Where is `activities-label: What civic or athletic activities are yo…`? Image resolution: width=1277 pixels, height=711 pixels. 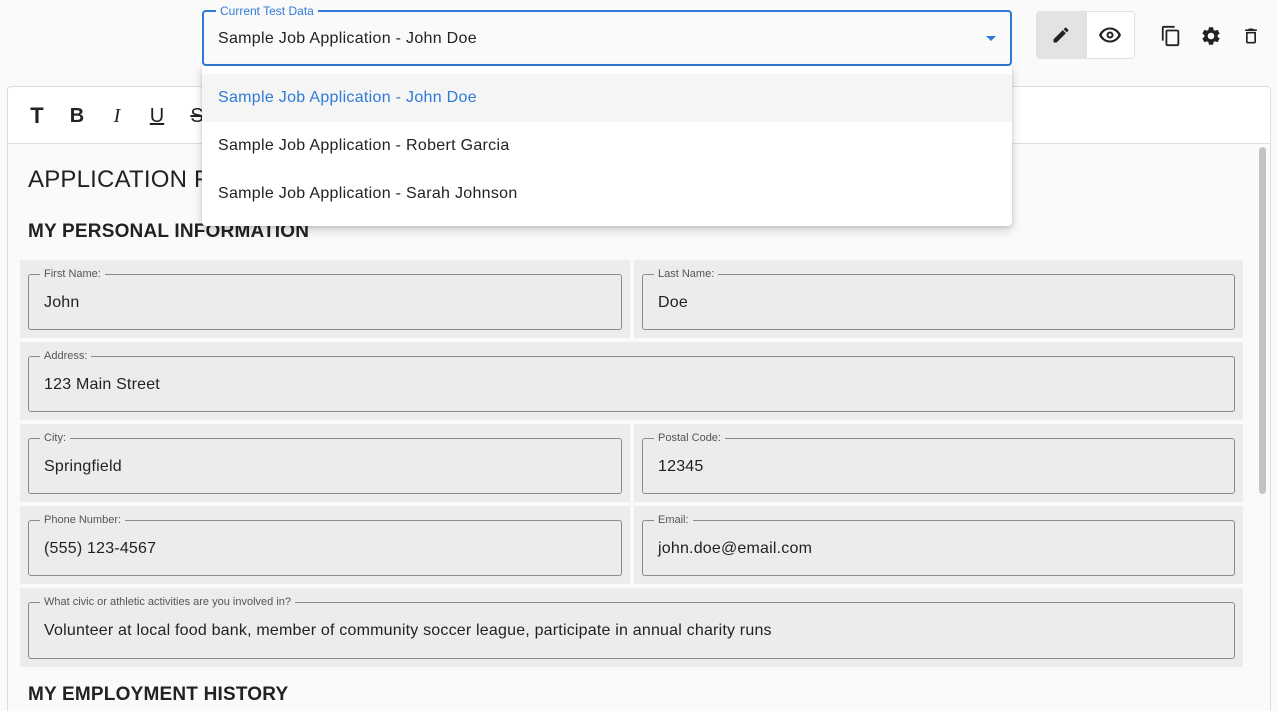 activities-label: What civic or athletic activities are yo… is located at coordinates (167, 602).